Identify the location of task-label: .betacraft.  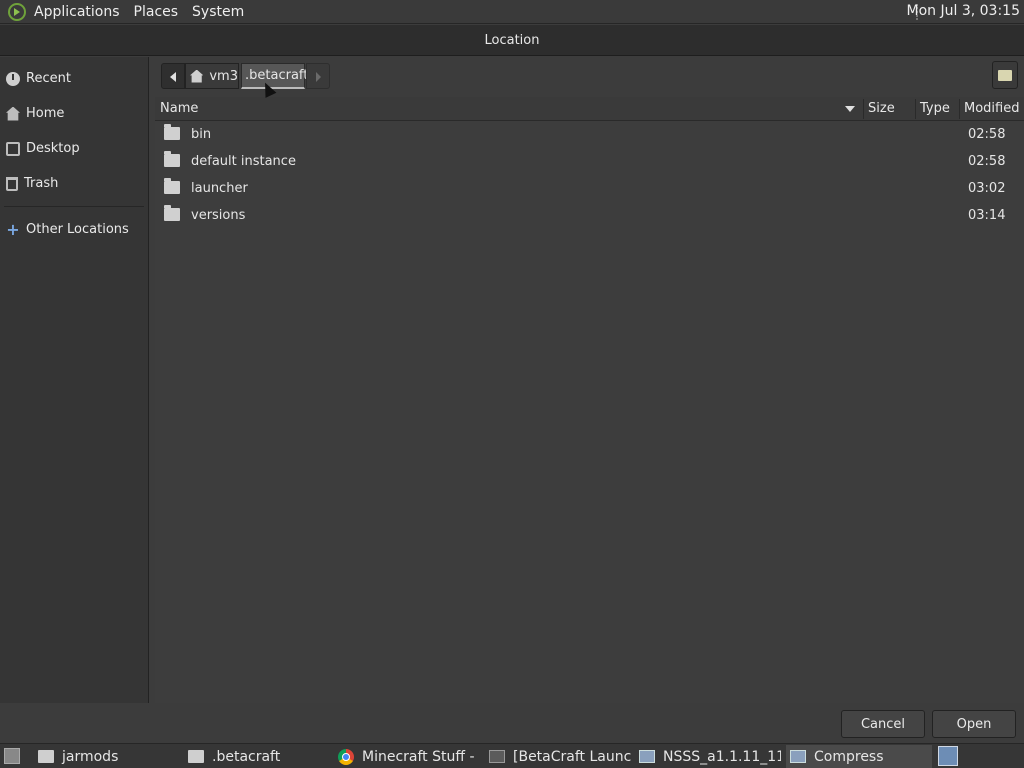
(246, 756).